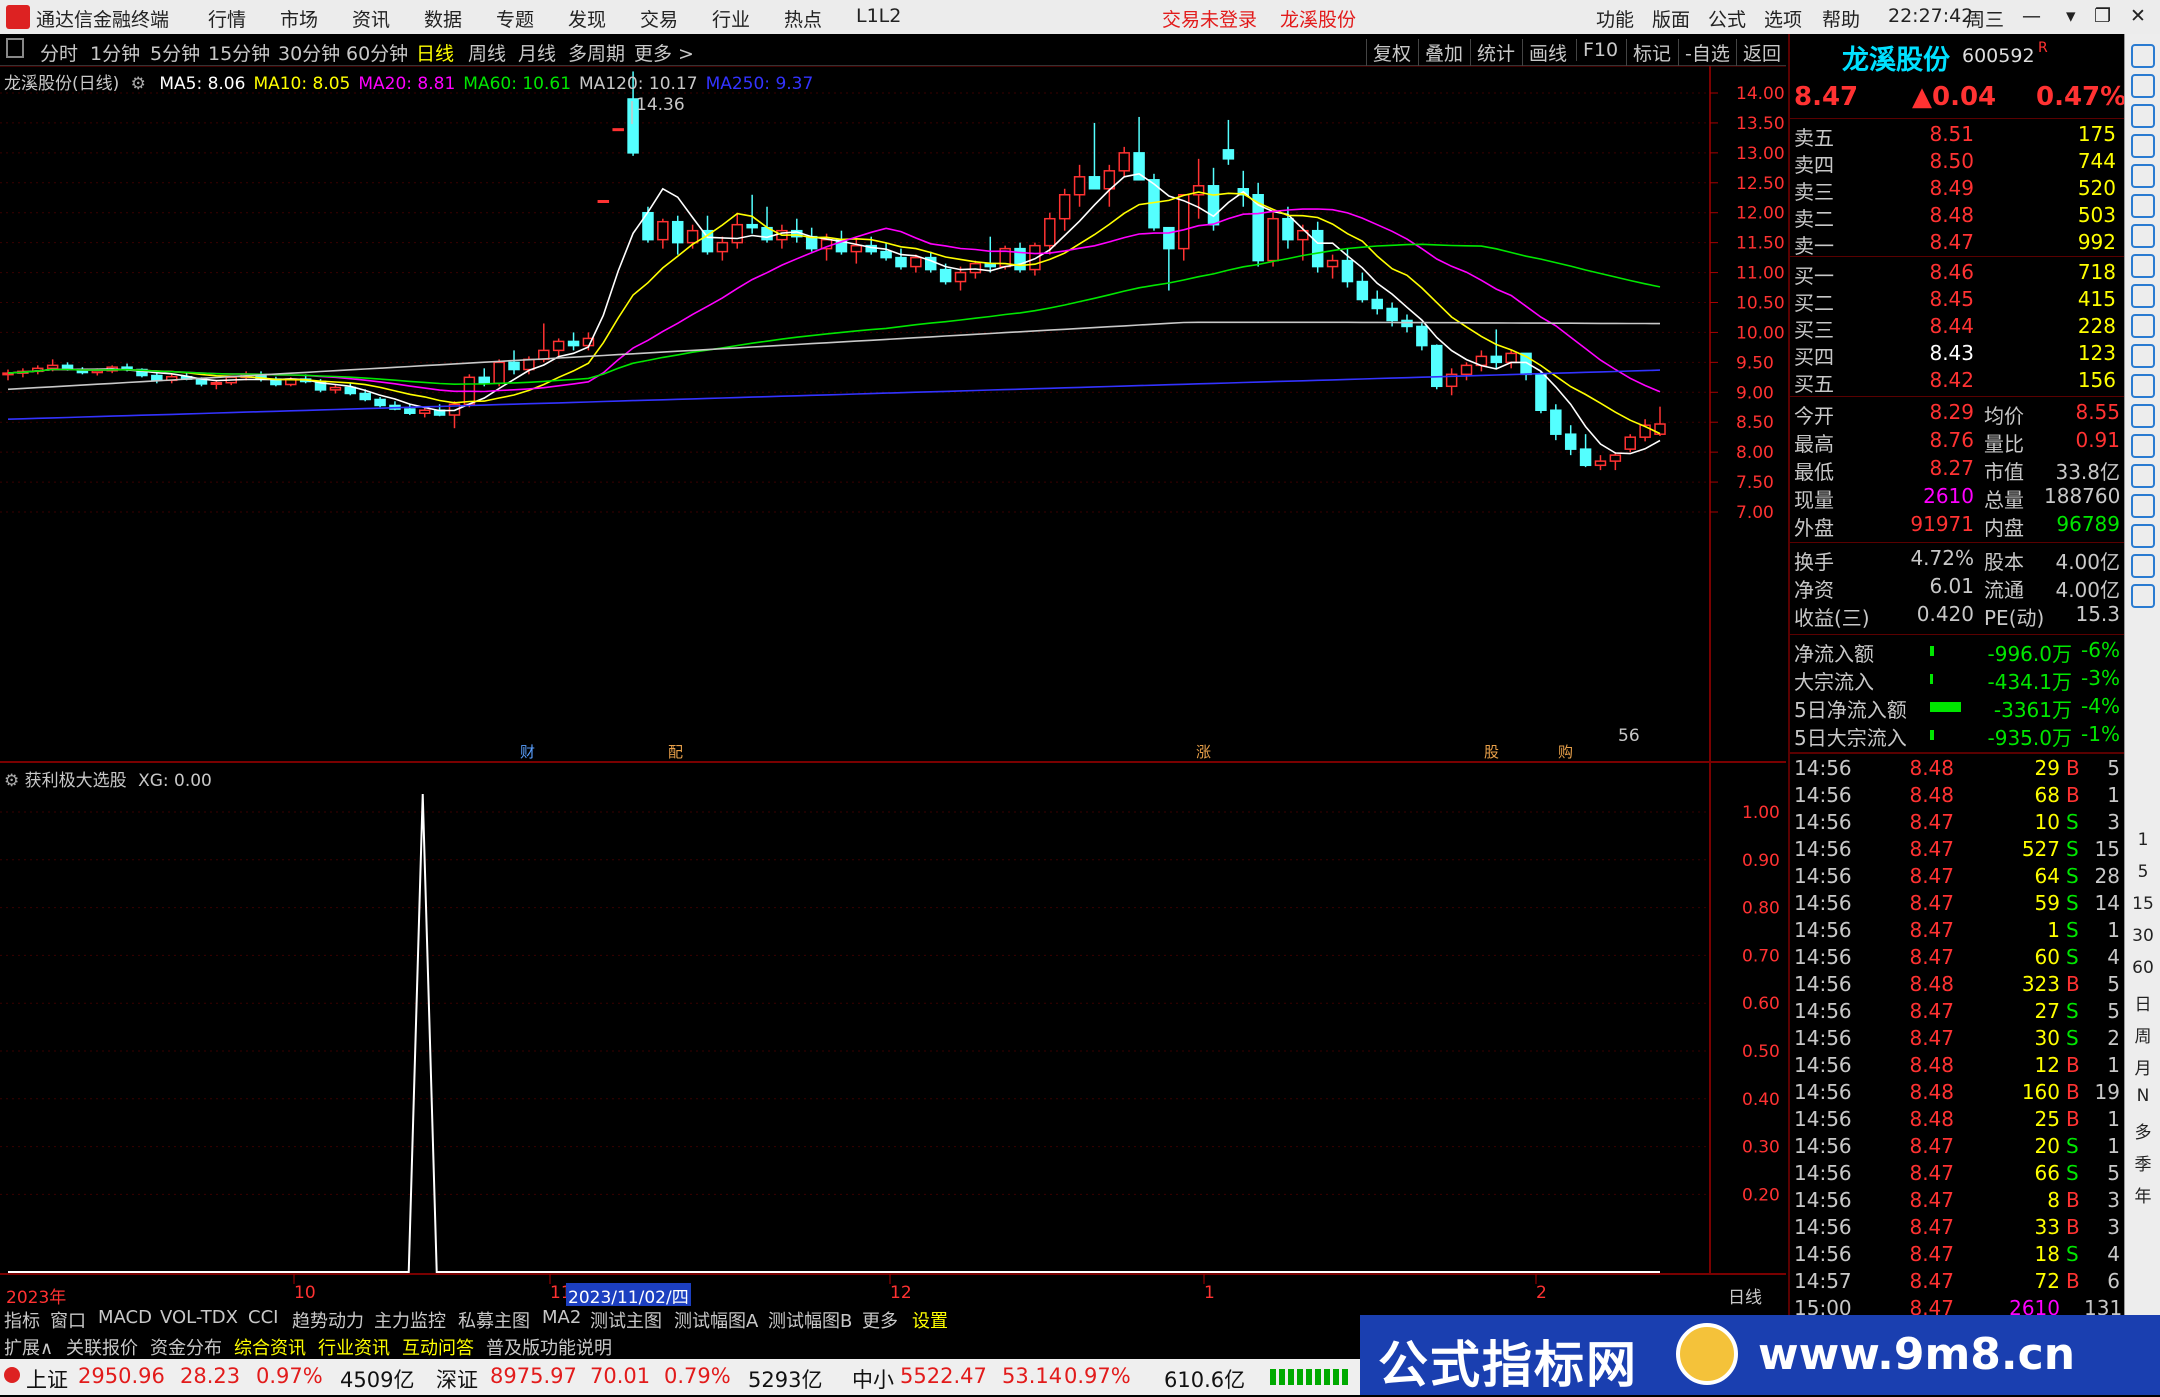 The width and height of the screenshot is (2160, 1397). Describe the element at coordinates (2143, 206) in the screenshot. I see `list-icon` at that location.